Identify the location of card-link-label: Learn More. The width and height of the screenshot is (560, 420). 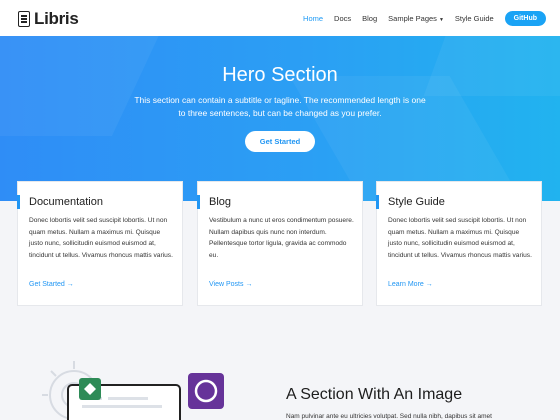
(406, 284).